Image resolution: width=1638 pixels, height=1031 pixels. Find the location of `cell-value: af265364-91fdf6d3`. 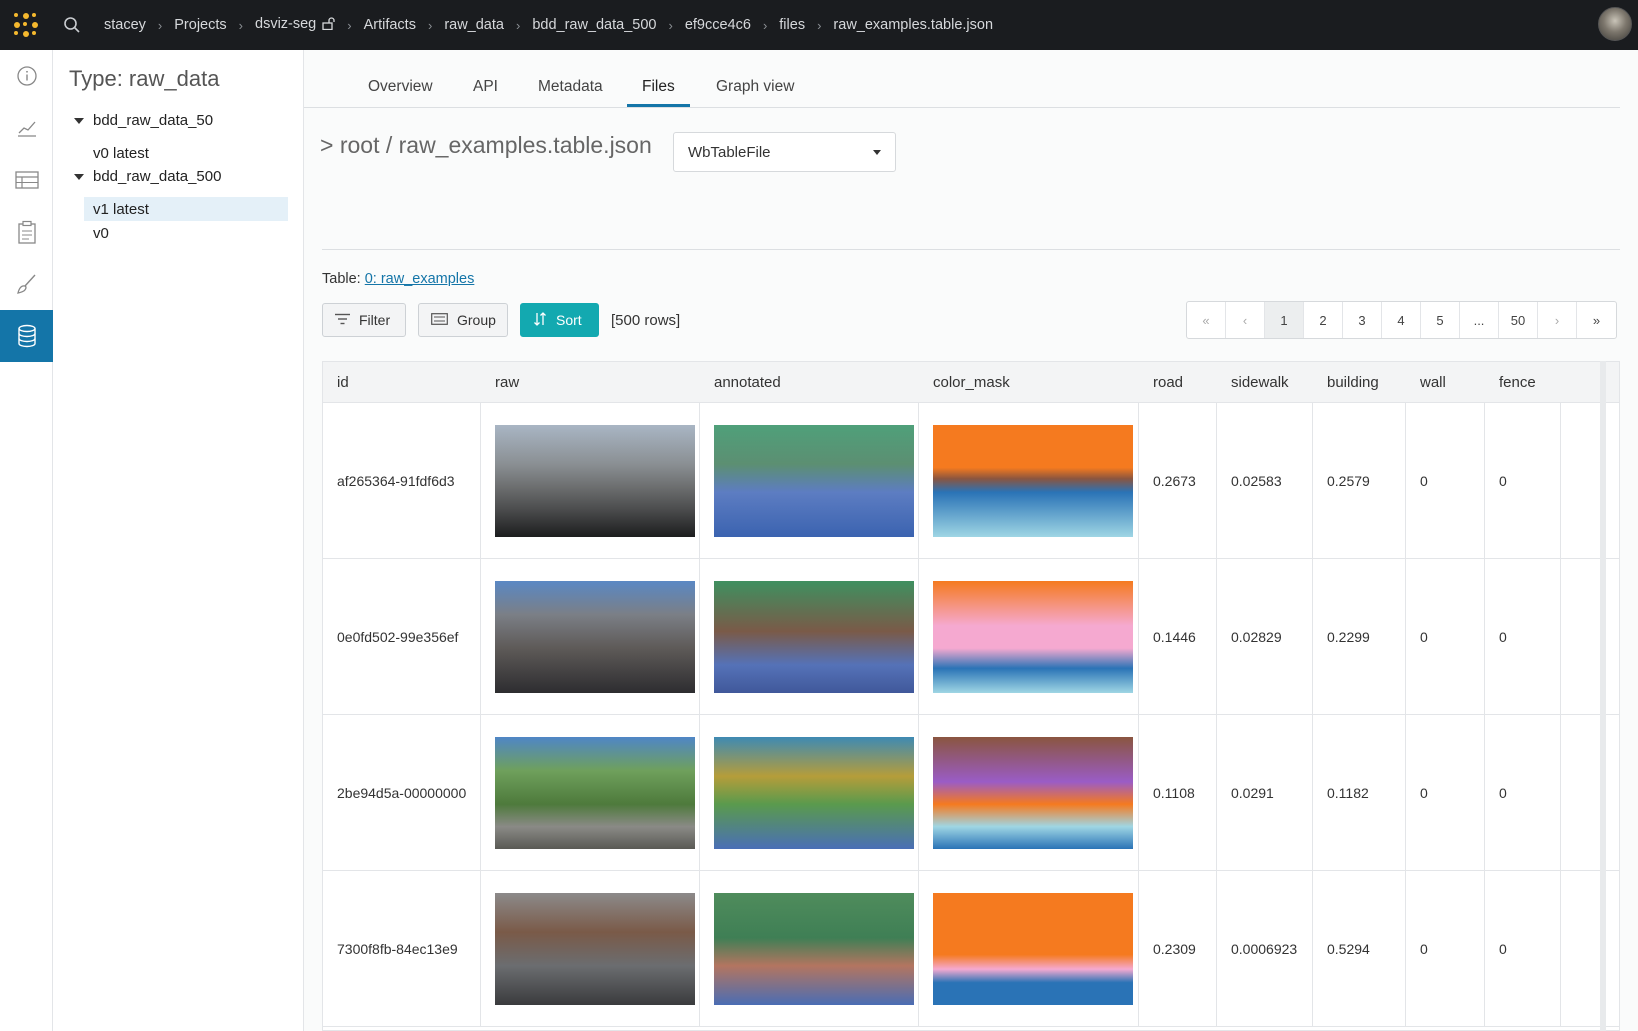

cell-value: af265364-91fdf6d3 is located at coordinates (396, 481).